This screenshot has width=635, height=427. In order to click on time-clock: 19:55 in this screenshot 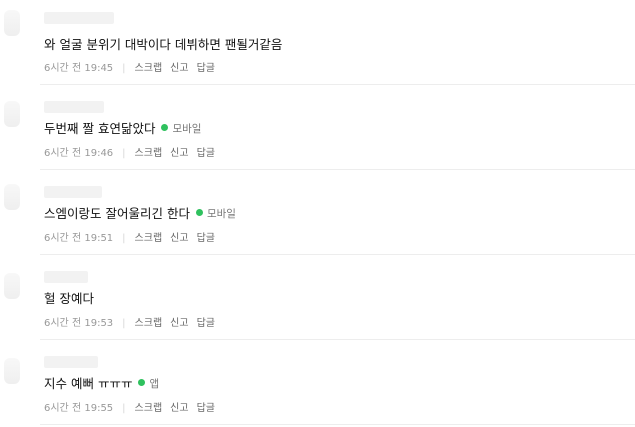, I will do `click(99, 408)`.